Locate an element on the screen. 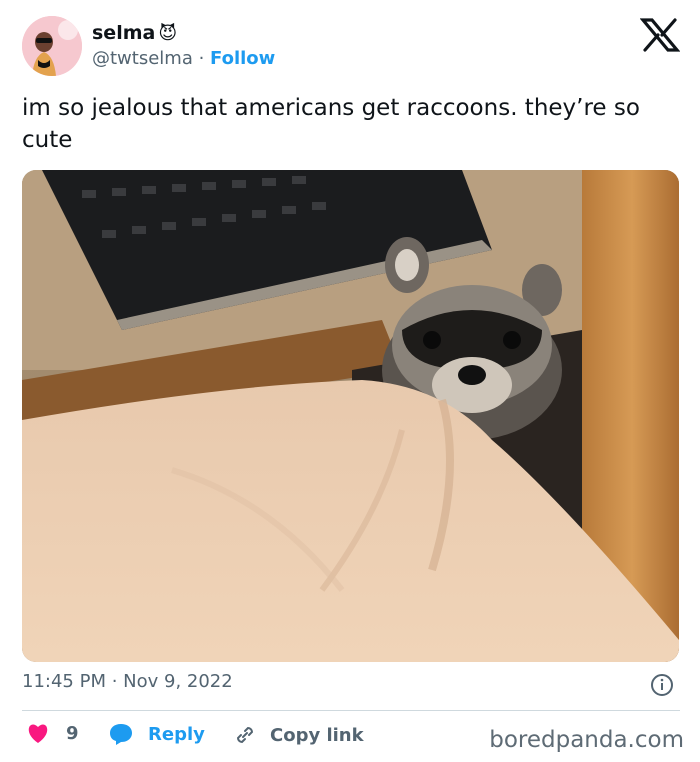 Image resolution: width=700 pixels, height=762 pixels. devil-emoji: 😈 is located at coordinates (168, 33).